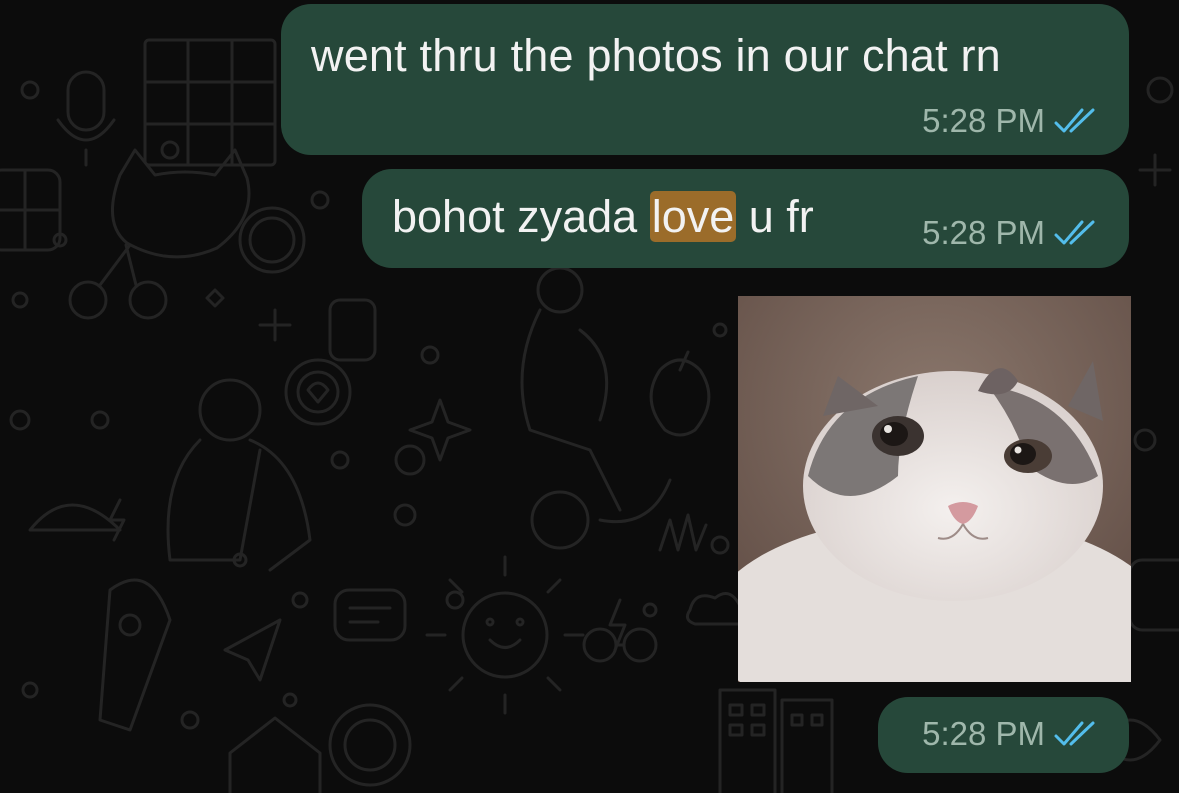 This screenshot has width=1179, height=793. I want to click on message-text: went thru the photos in our chat rn, so click(656, 55).